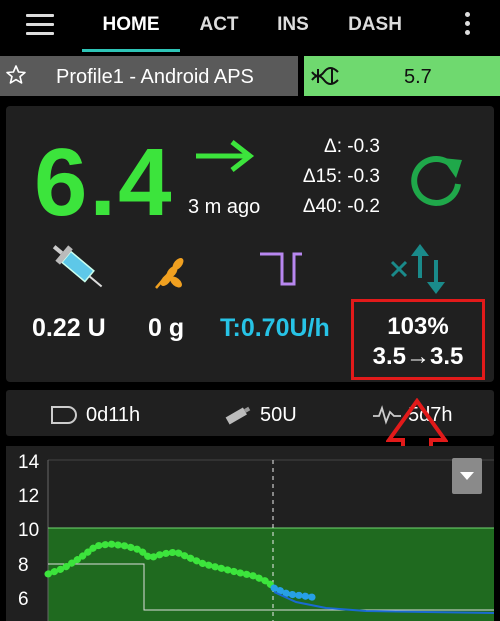 Image resolution: width=500 pixels, height=621 pixels. I want to click on y-axis-label: 14, so click(29, 462).